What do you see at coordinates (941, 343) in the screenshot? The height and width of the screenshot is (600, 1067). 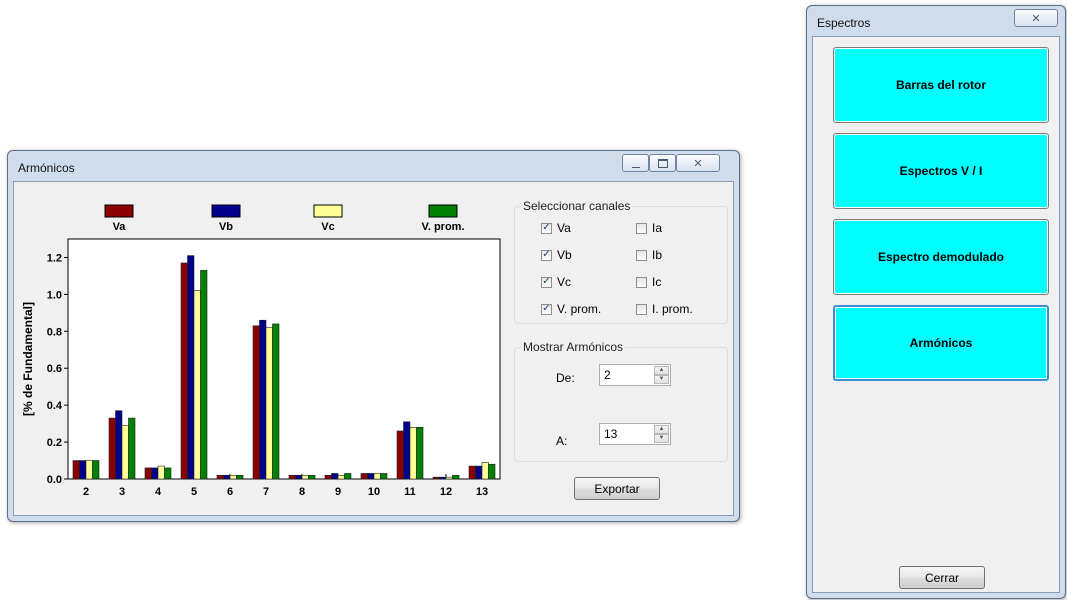 I see `harmonics-button: Armónicos` at bounding box center [941, 343].